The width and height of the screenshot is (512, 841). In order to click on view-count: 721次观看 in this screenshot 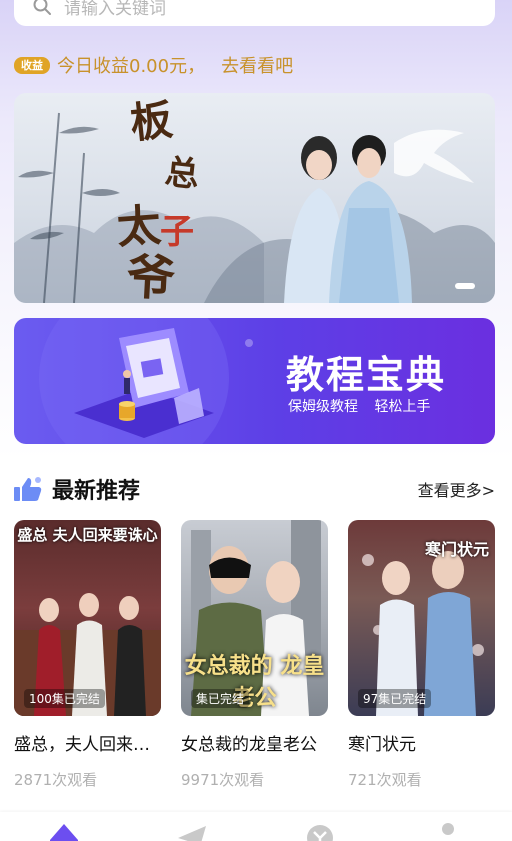, I will do `click(385, 780)`.